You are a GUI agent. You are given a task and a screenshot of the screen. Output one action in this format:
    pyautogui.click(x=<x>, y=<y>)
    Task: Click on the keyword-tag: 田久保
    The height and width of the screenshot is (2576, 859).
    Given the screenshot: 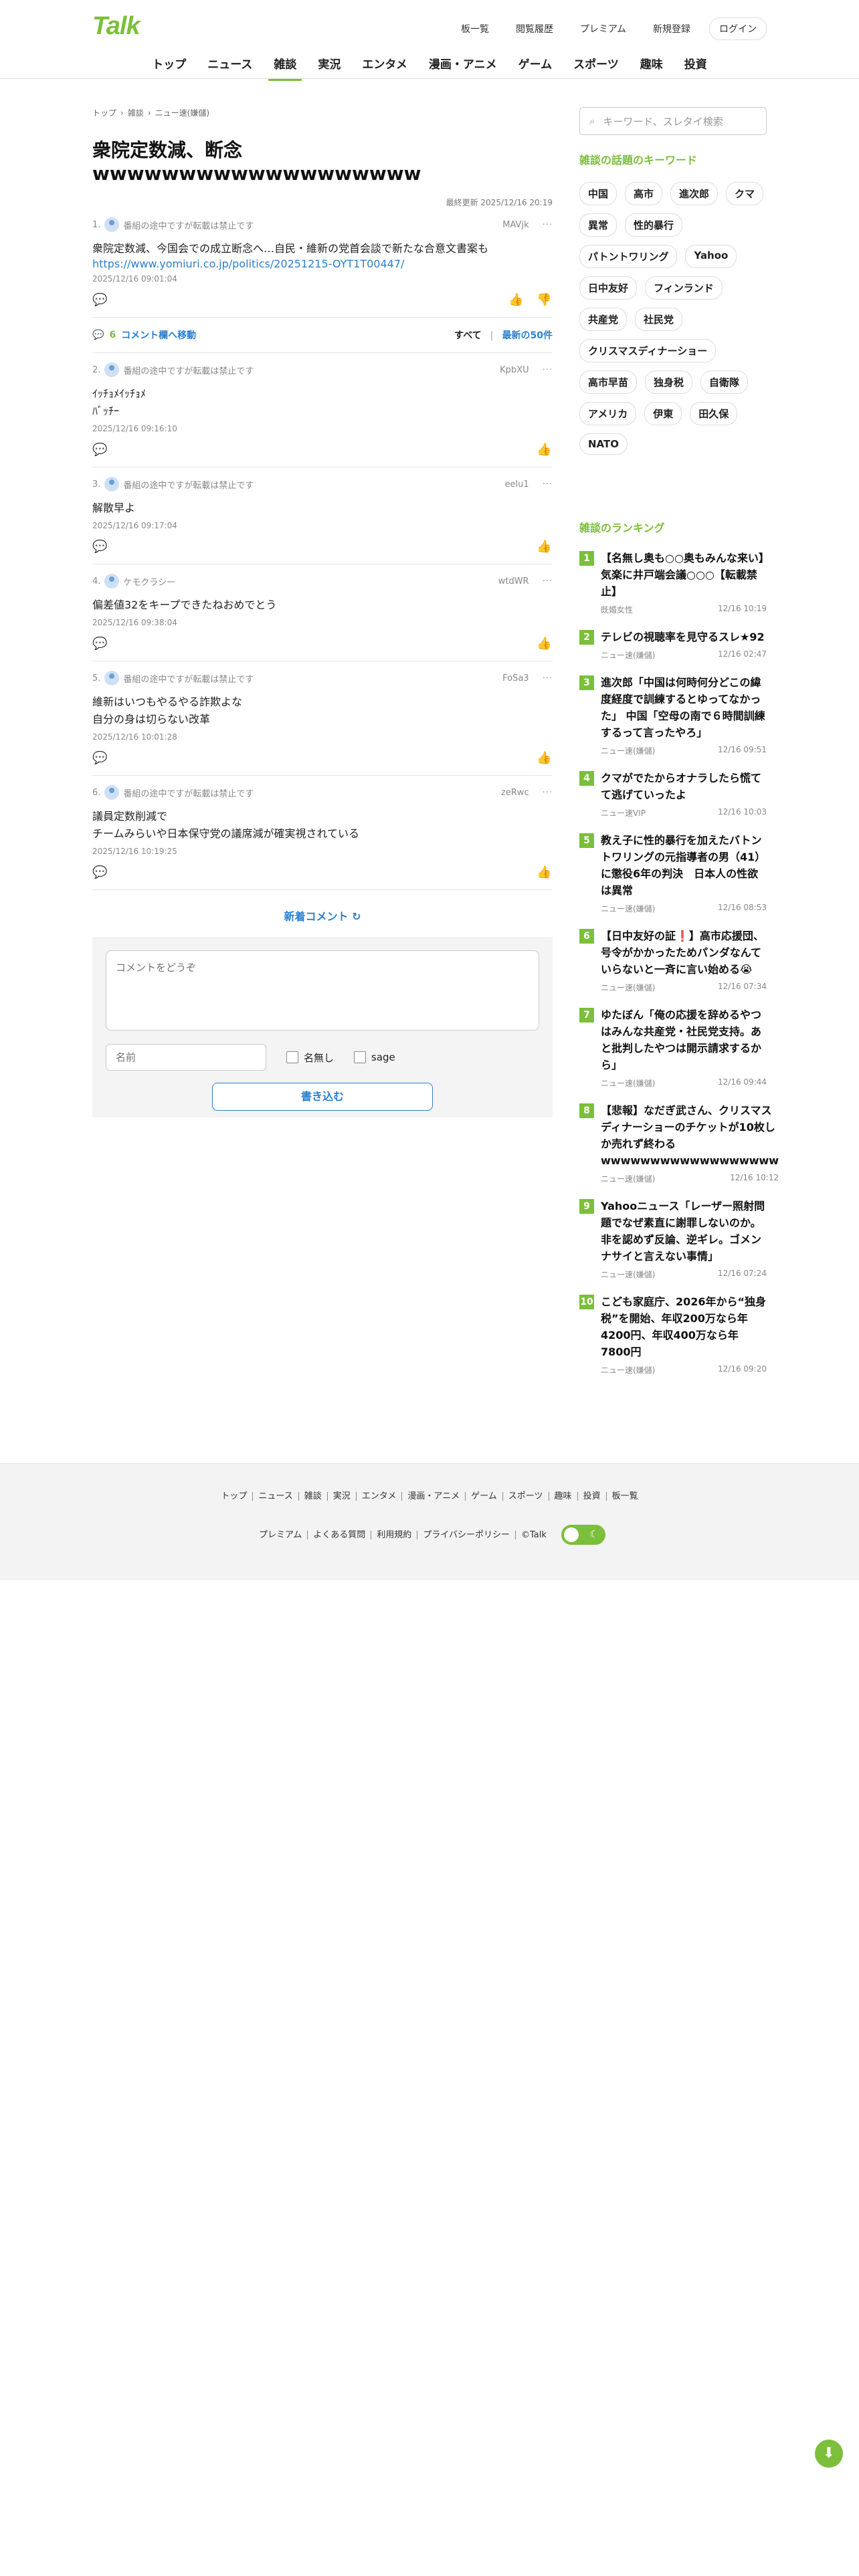 What is the action you would take?
    pyautogui.click(x=714, y=414)
    